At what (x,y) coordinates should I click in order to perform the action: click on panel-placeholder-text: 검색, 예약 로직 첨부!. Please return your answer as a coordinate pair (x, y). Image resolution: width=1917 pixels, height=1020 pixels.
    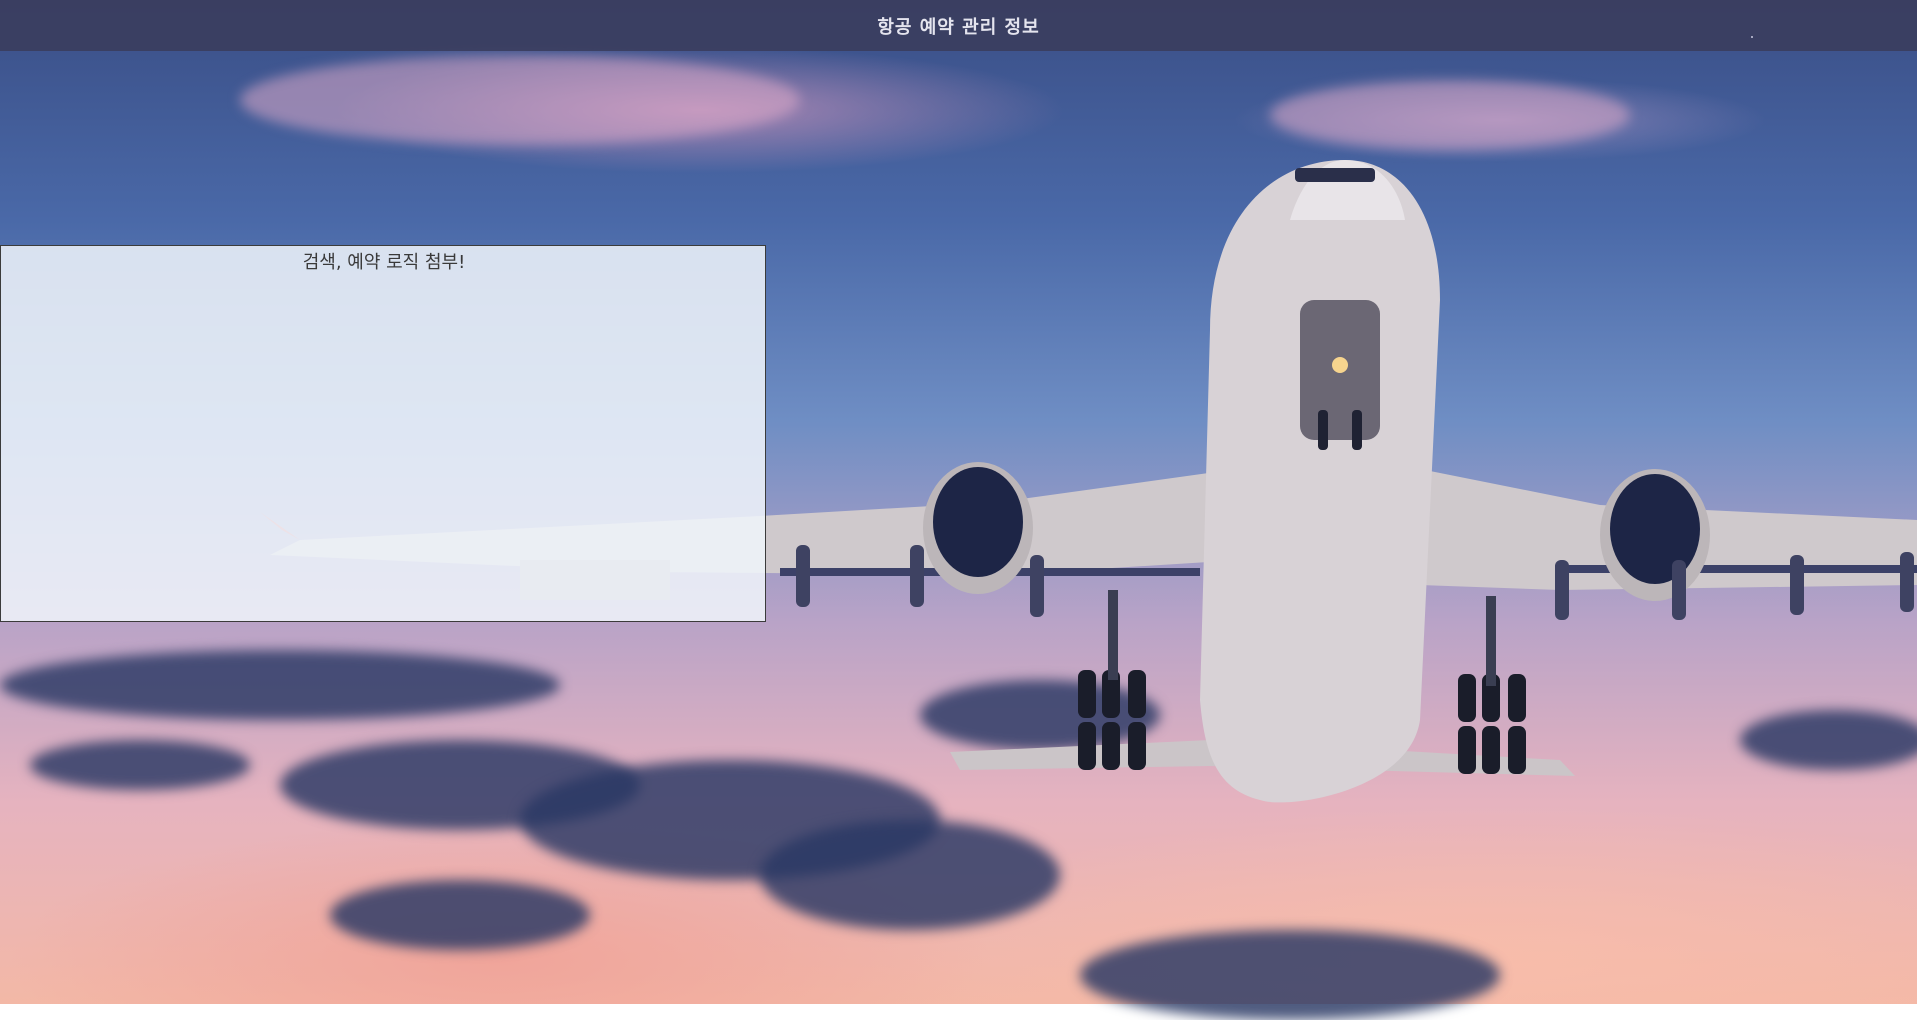
    Looking at the image, I should click on (384, 262).